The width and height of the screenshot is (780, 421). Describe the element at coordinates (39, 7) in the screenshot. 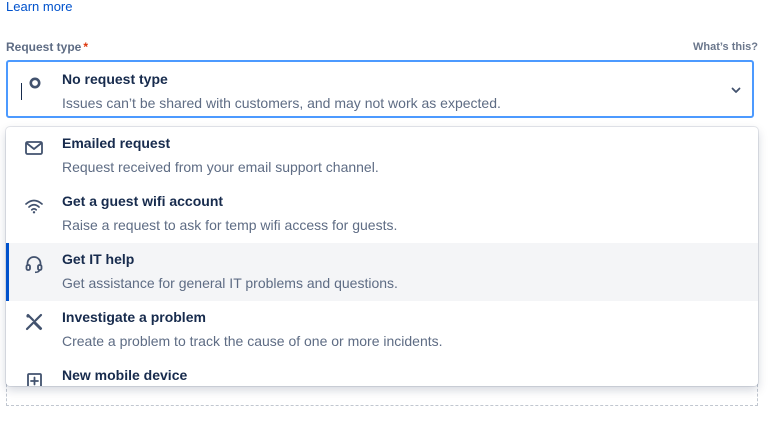

I see `learn-more-link: Learn more` at that location.